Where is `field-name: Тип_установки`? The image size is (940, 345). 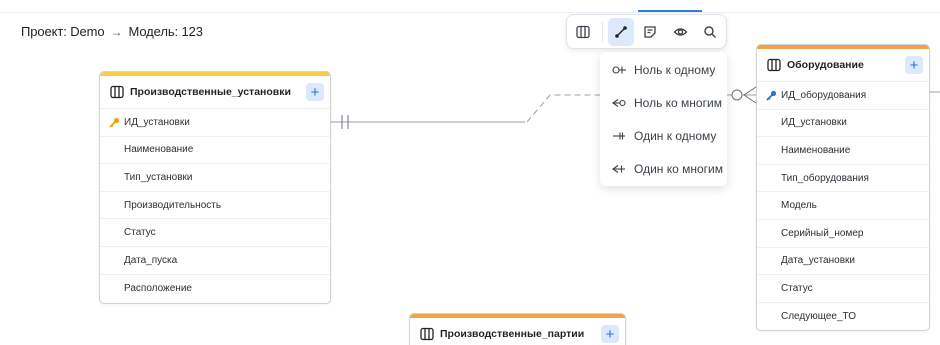
field-name: Тип_установки is located at coordinates (158, 177).